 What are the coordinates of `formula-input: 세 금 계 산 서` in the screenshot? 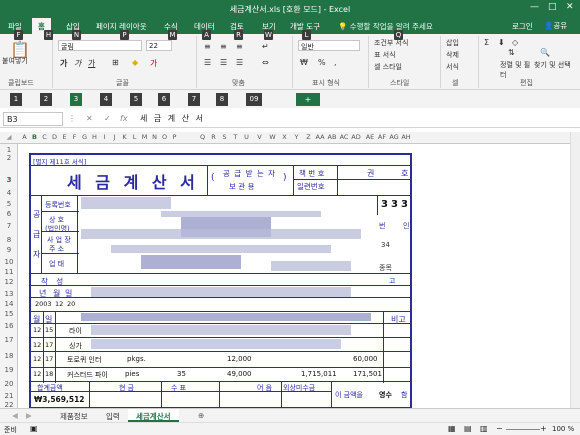 It's located at (172, 118).